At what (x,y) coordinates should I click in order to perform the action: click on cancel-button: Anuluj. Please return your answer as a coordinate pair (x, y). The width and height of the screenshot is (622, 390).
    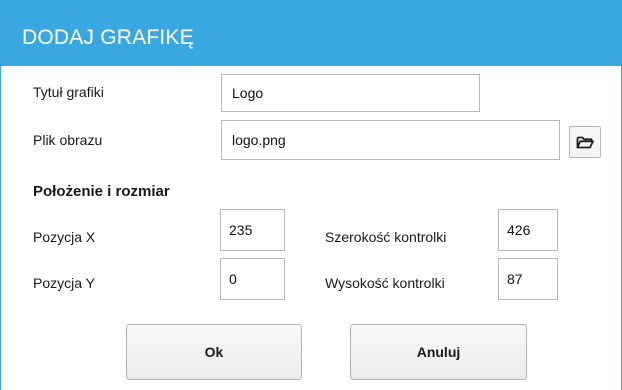
    Looking at the image, I should click on (438, 352).